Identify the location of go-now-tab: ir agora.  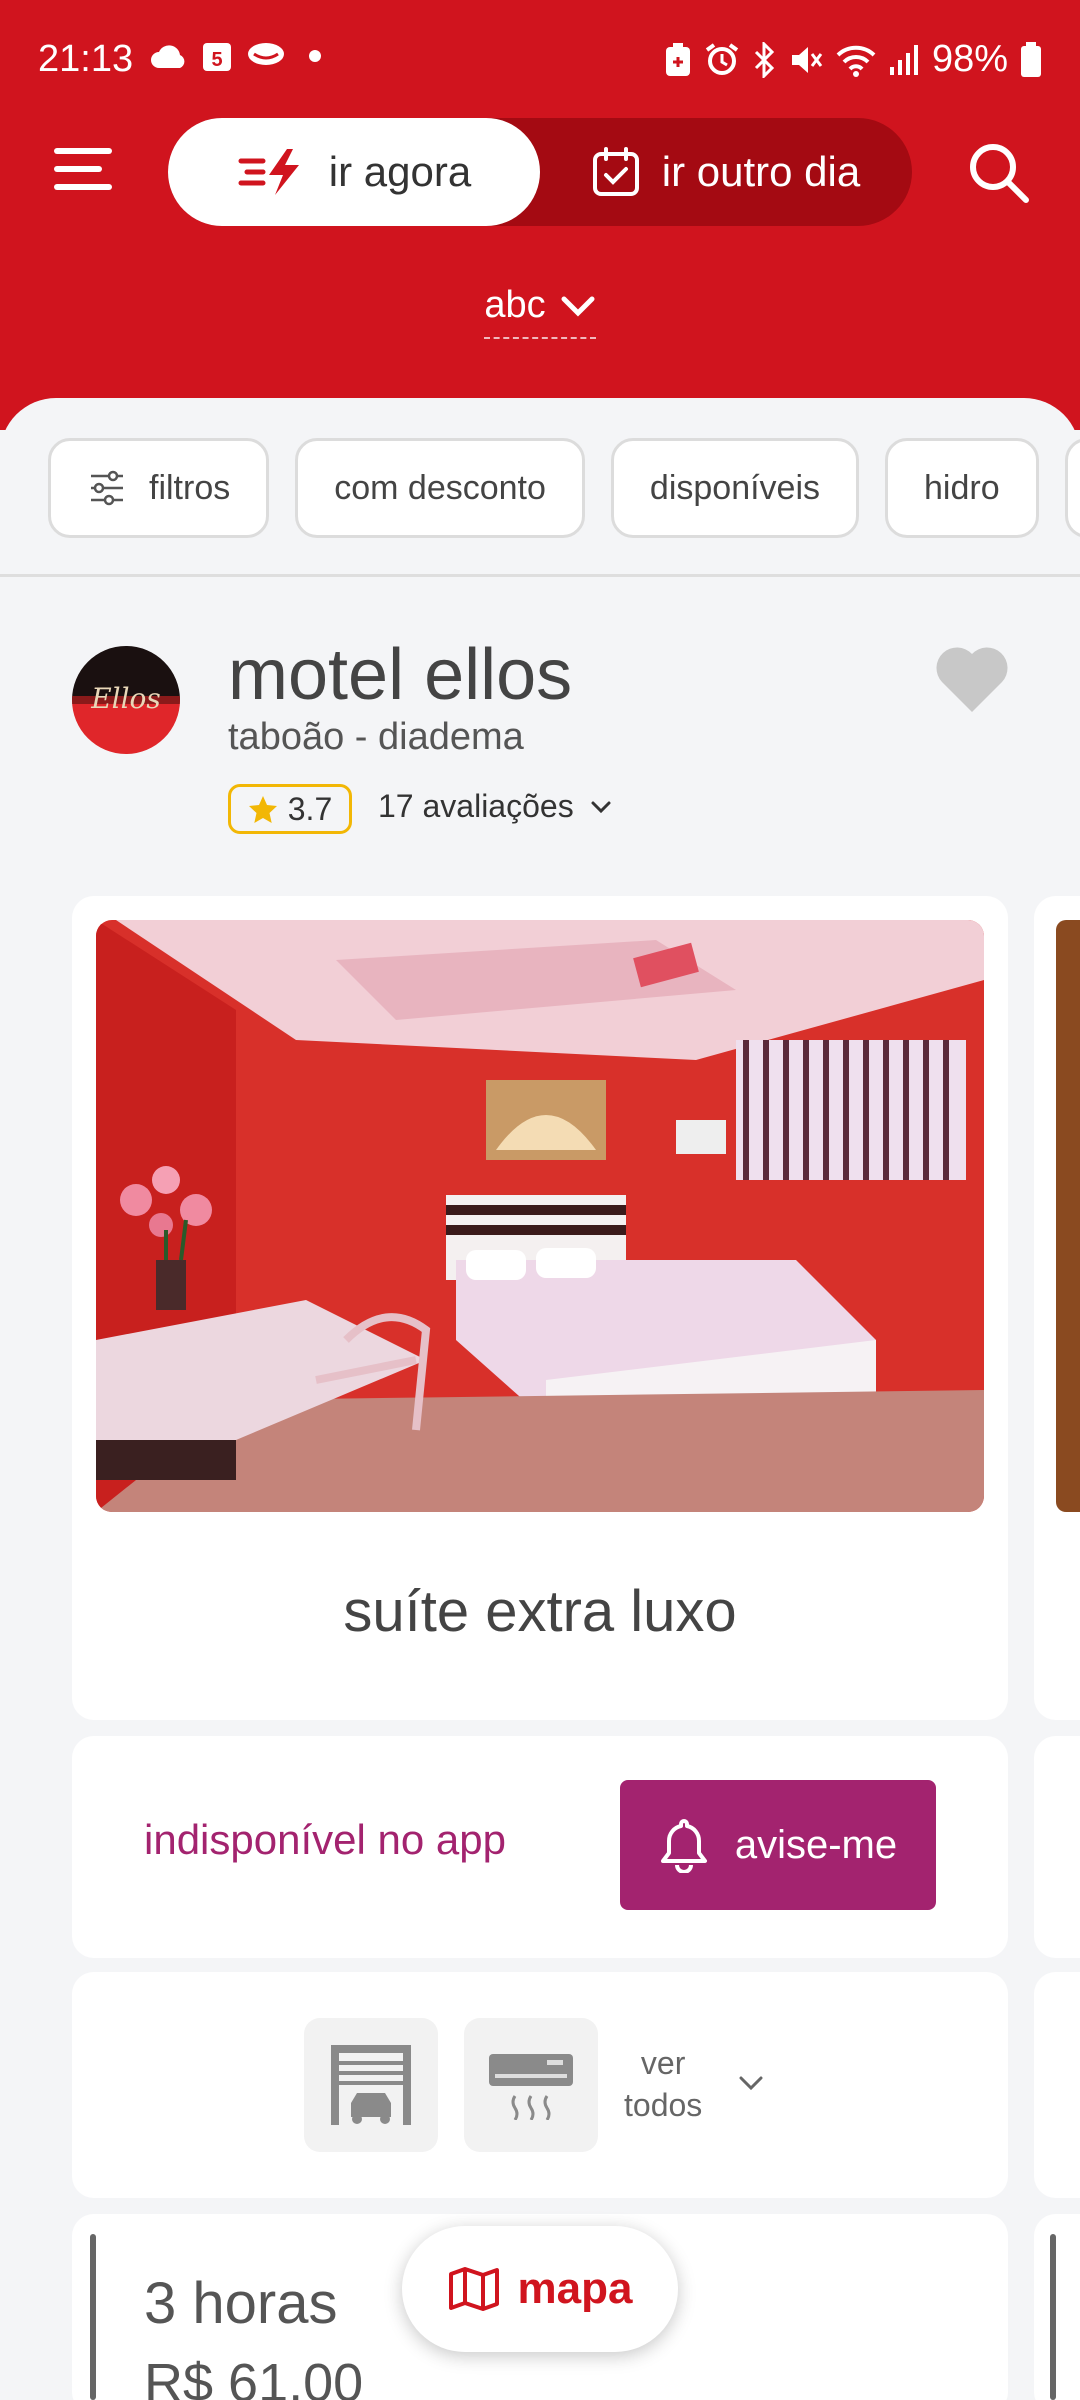
(354, 172).